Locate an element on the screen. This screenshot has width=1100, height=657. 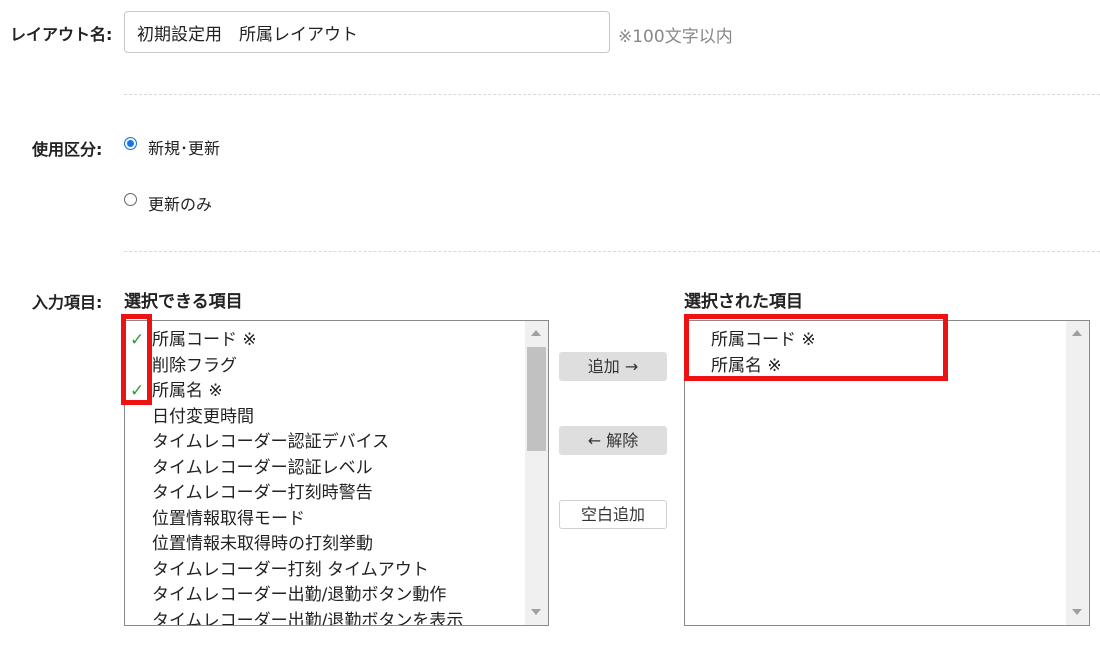
layout-name-input is located at coordinates (367, 32).